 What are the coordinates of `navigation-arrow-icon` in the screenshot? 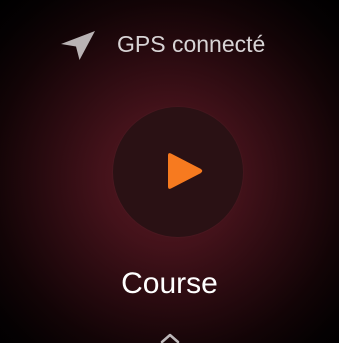 It's located at (78, 45).